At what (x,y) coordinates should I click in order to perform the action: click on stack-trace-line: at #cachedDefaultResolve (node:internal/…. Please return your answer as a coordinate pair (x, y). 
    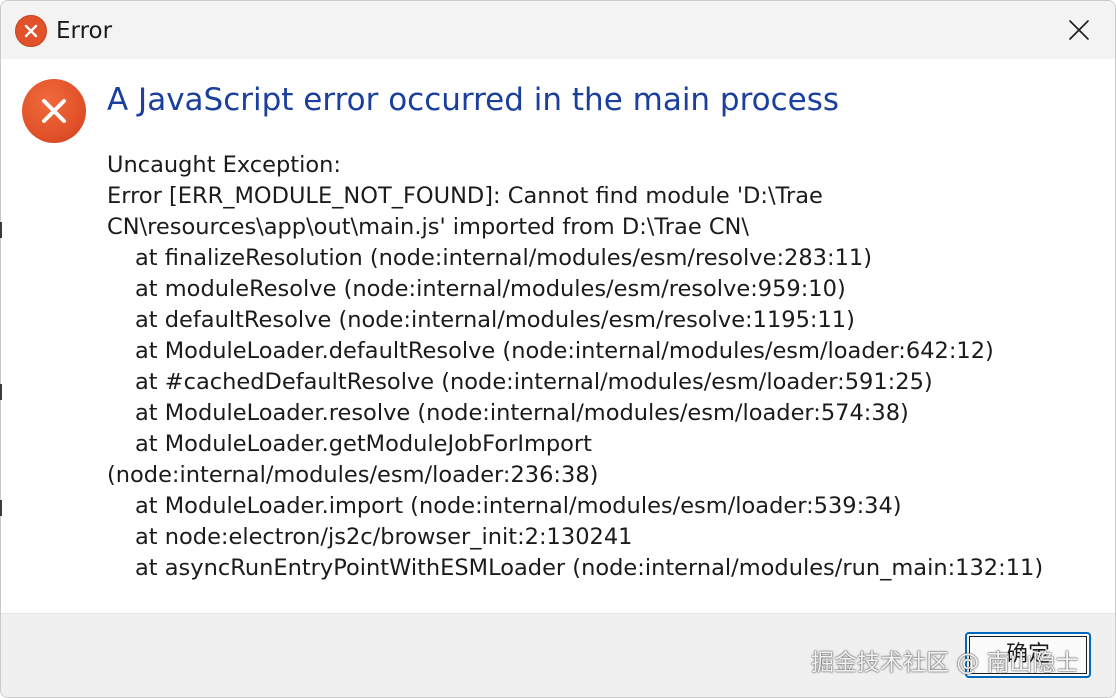
    Looking at the image, I should click on (534, 382).